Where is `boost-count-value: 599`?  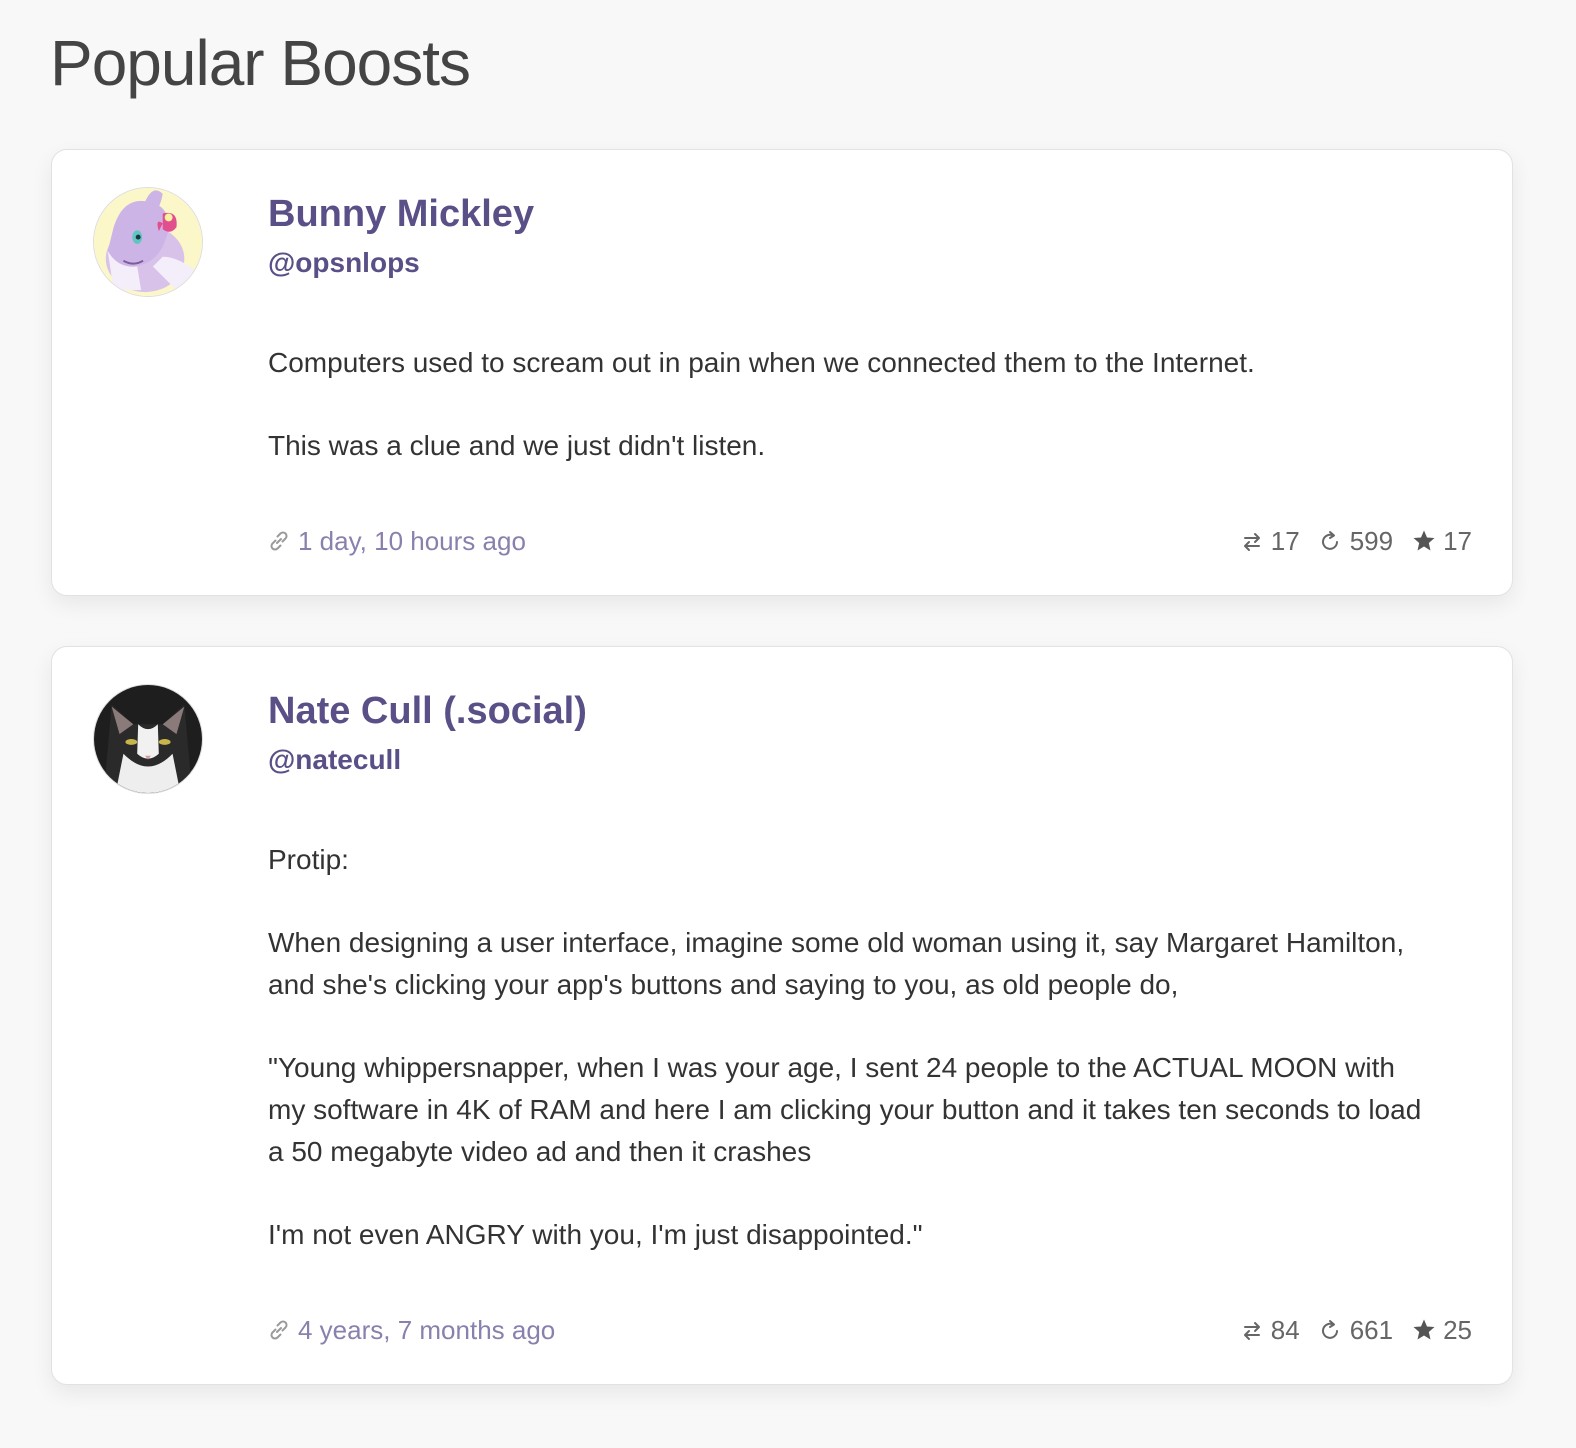 boost-count-value: 599 is located at coordinates (1371, 540).